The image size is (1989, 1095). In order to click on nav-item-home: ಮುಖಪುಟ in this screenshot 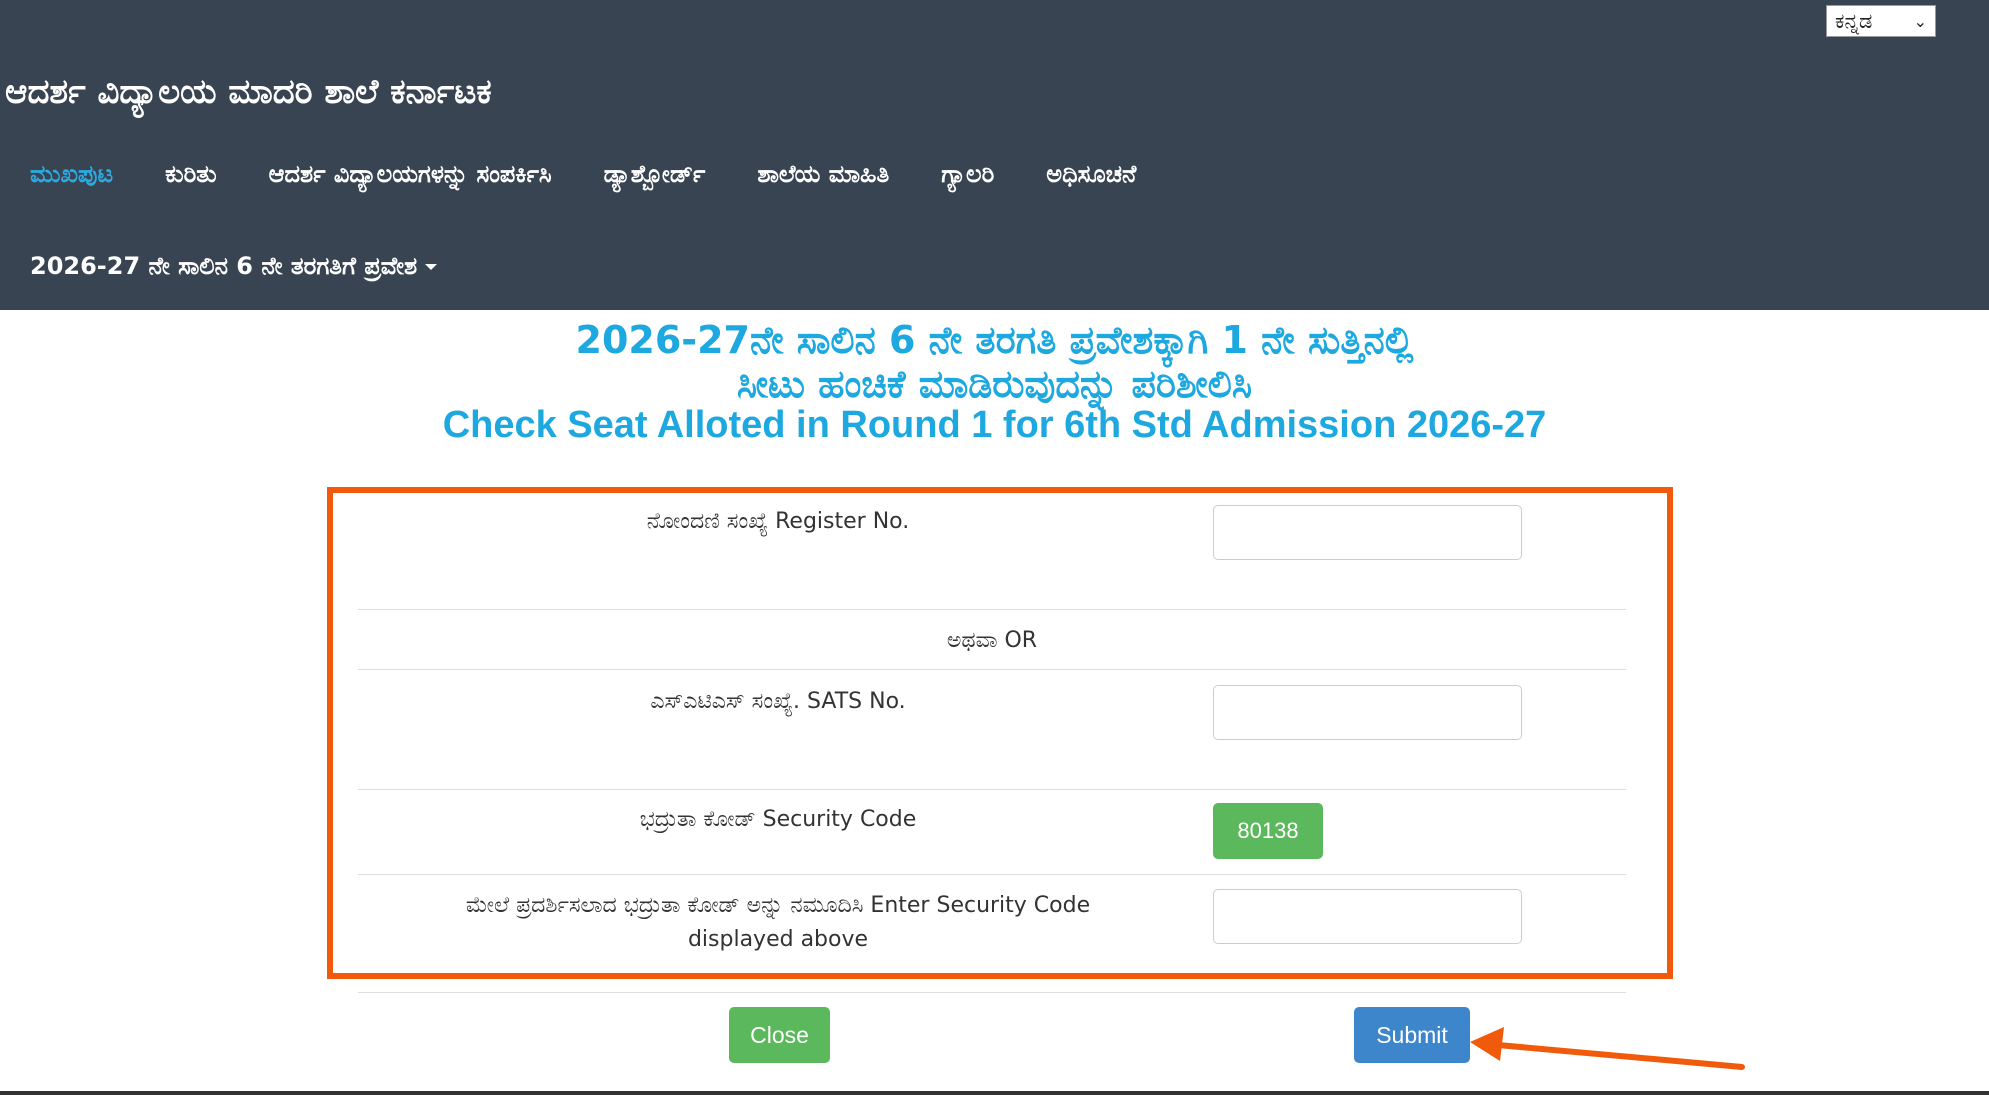, I will do `click(71, 174)`.